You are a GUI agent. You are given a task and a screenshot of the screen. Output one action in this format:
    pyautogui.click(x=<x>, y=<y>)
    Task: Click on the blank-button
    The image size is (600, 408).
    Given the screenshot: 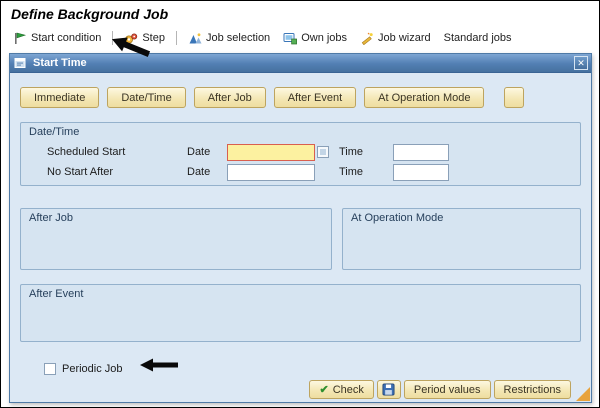 What is the action you would take?
    pyautogui.click(x=514, y=97)
    